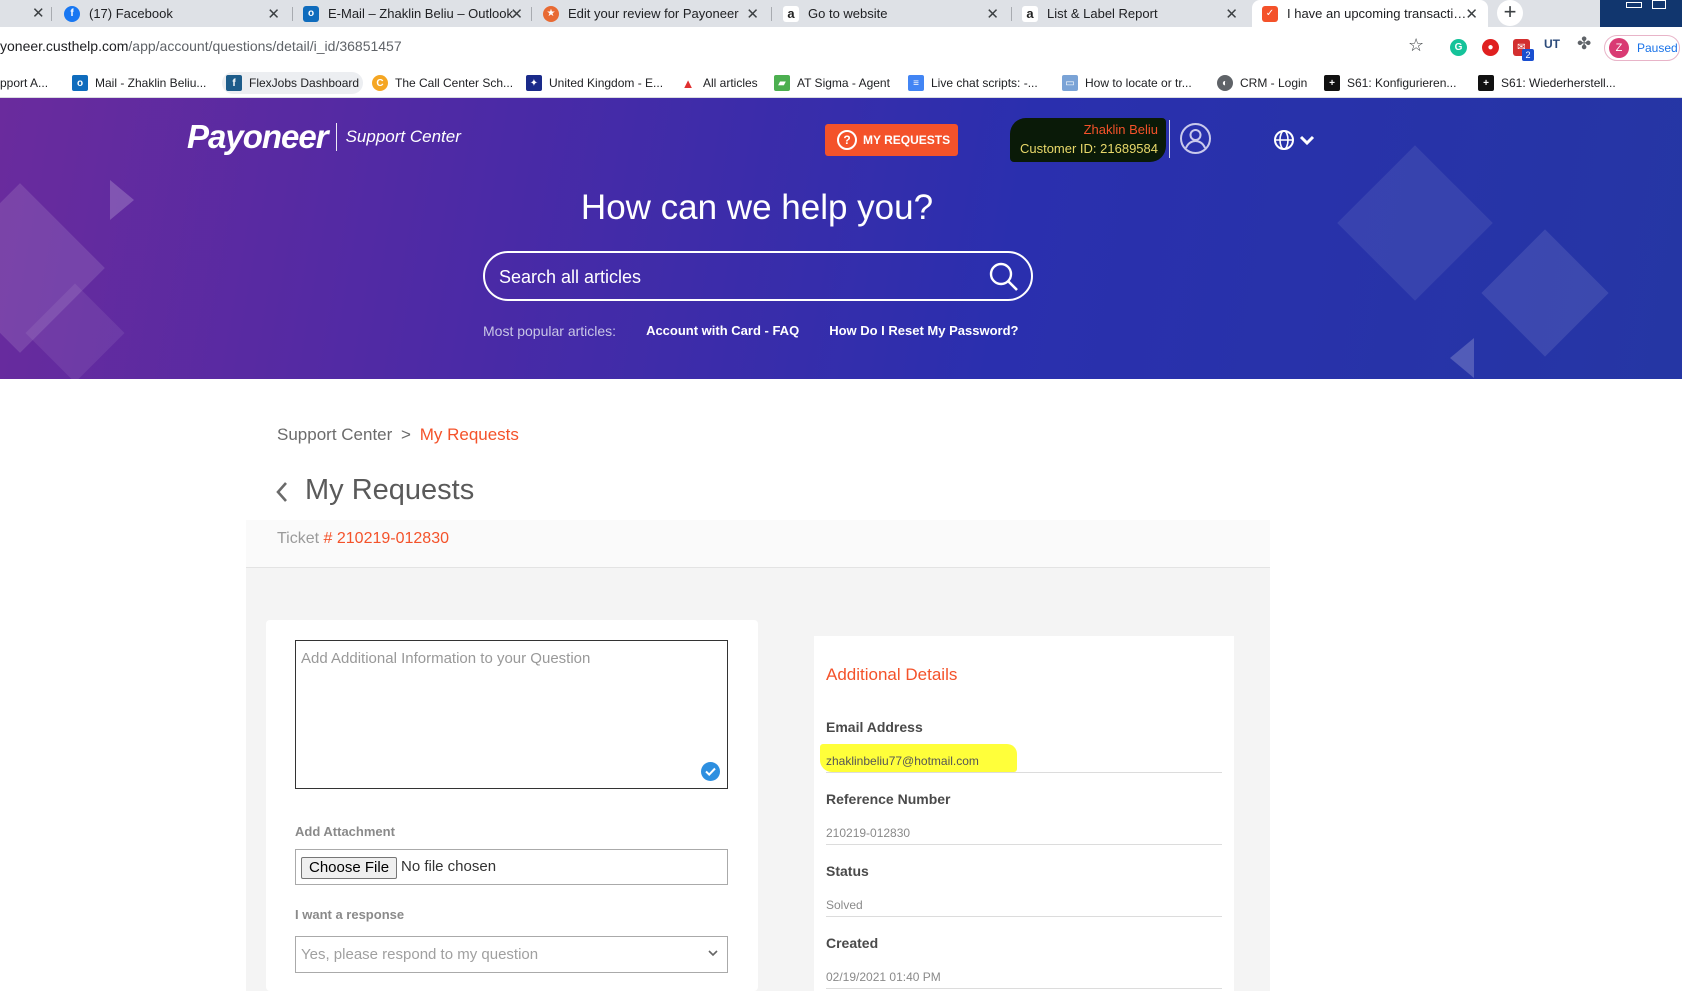 The height and width of the screenshot is (991, 1682). Describe the element at coordinates (380, 83) in the screenshot. I see `callcenter-icon: C` at that location.